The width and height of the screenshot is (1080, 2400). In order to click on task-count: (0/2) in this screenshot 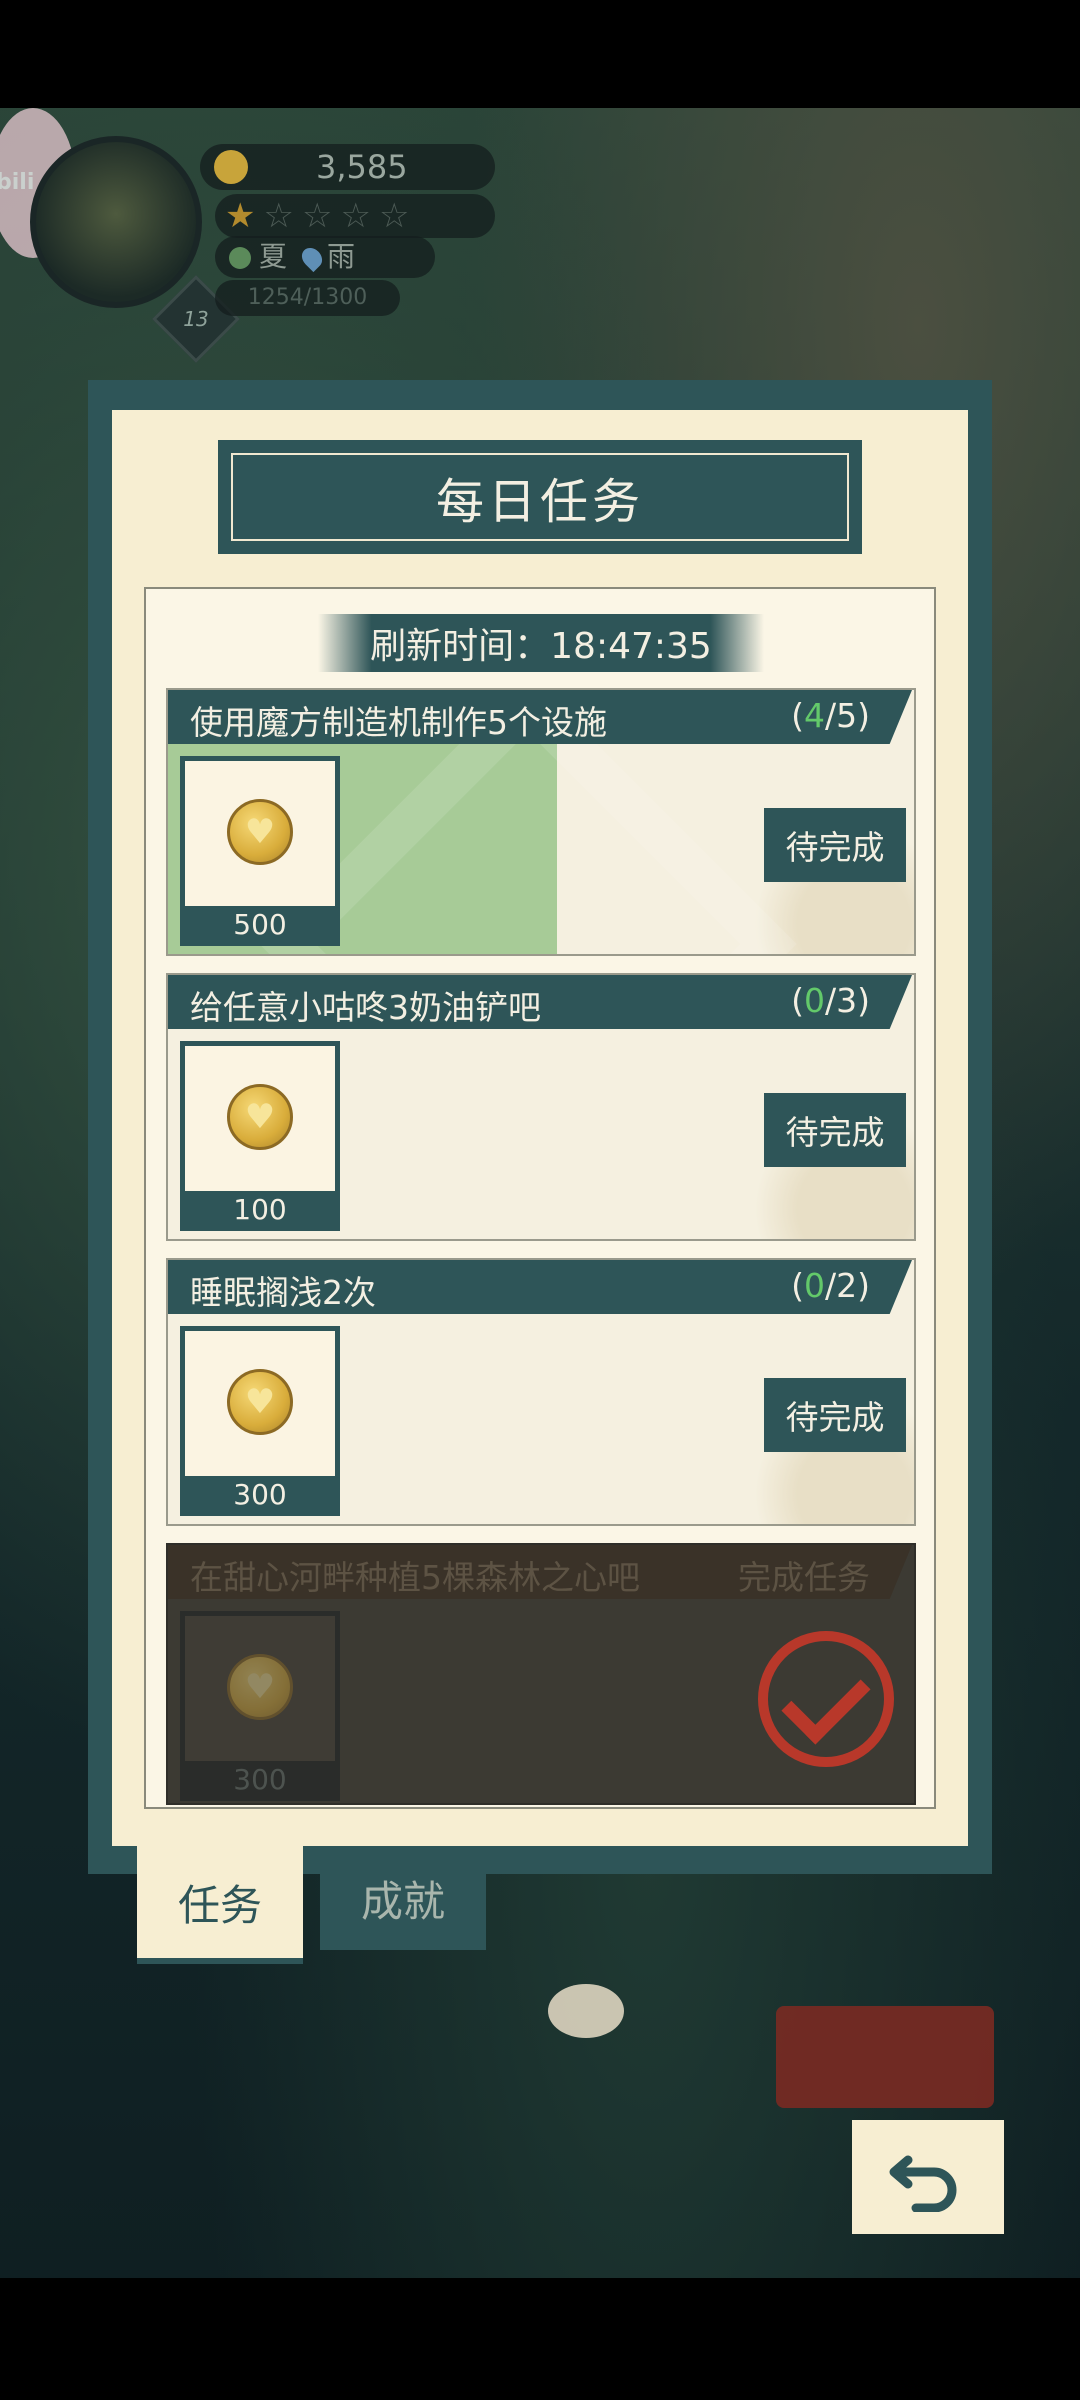, I will do `click(830, 1285)`.